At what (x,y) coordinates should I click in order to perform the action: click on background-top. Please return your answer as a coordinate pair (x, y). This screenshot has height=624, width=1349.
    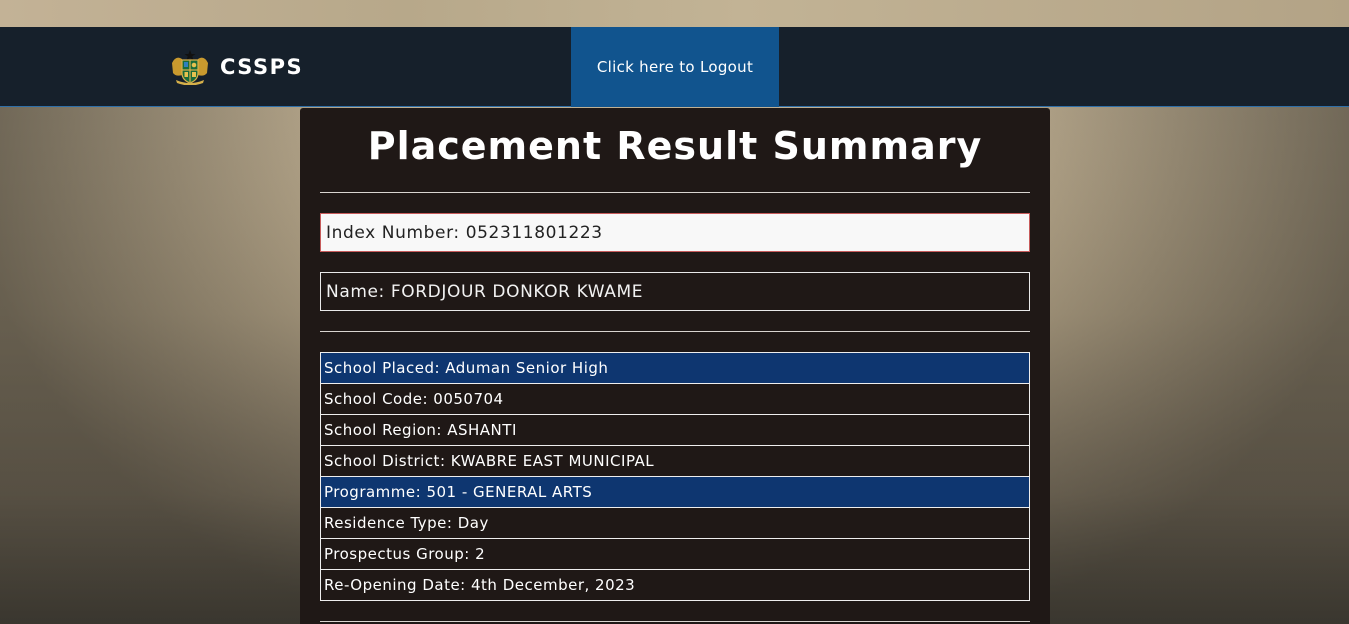
    Looking at the image, I should click on (674, 13).